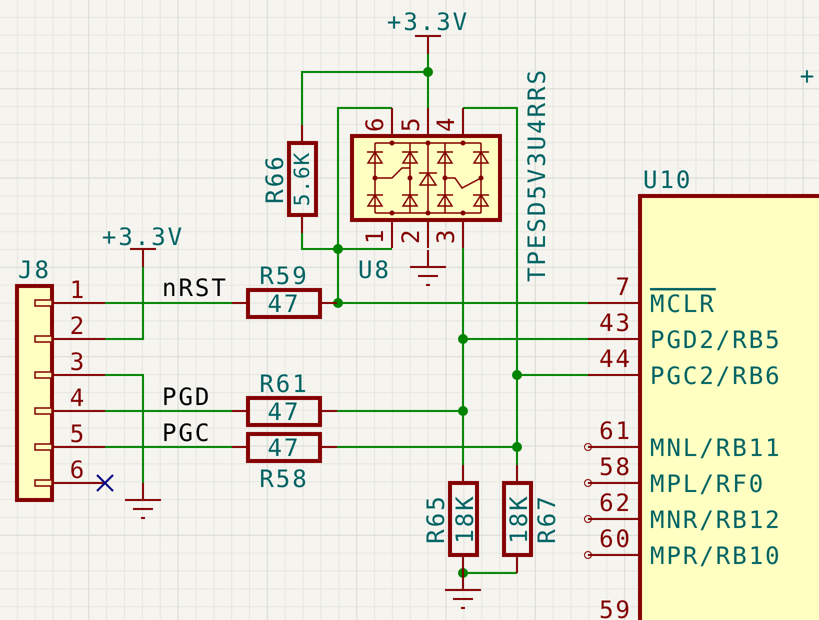 Image resolution: width=819 pixels, height=620 pixels. I want to click on pin-name: MPR/RB10, so click(716, 556).